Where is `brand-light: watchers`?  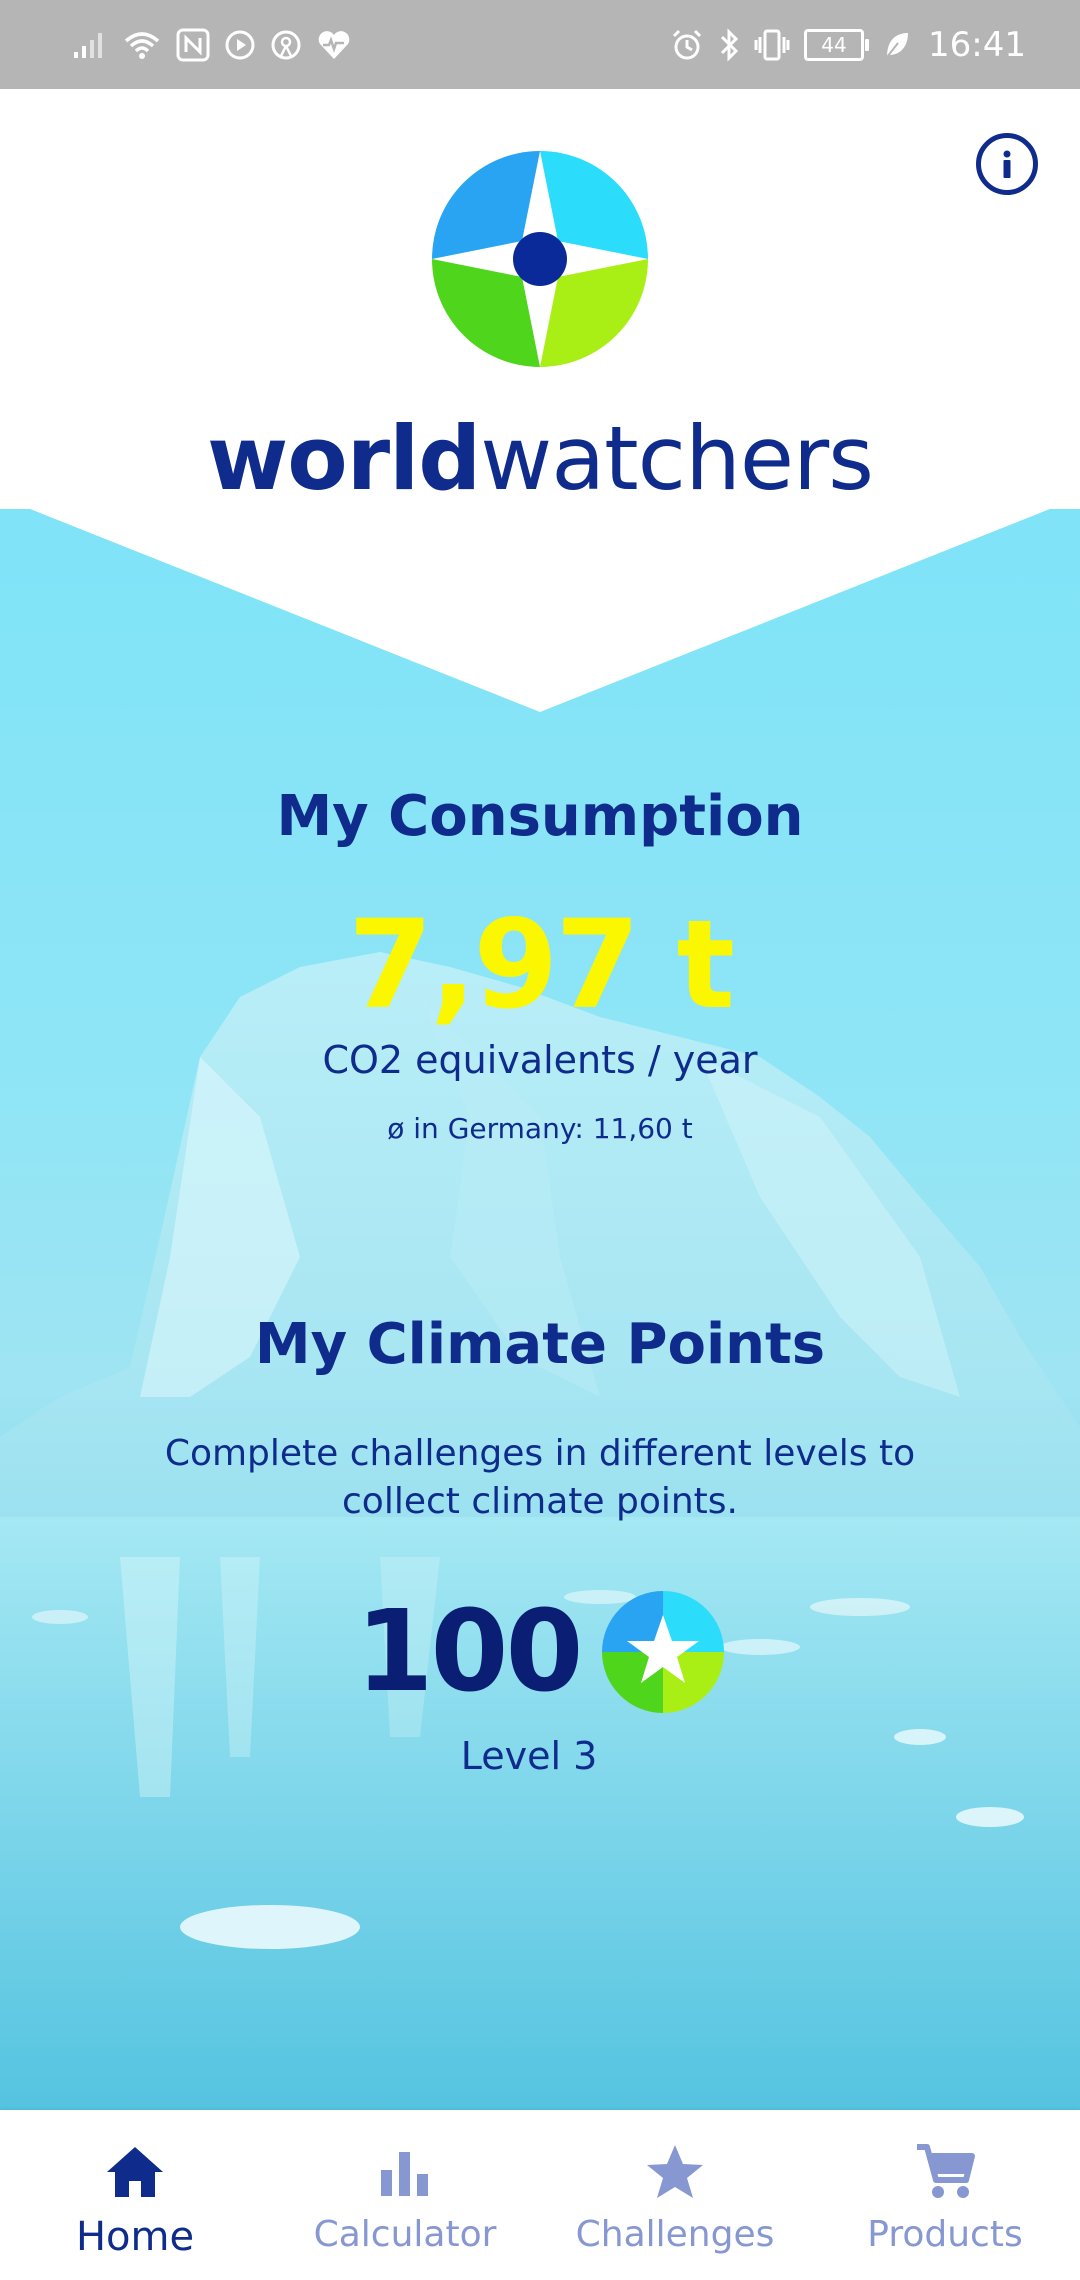
brand-light: watchers is located at coordinates (677, 458).